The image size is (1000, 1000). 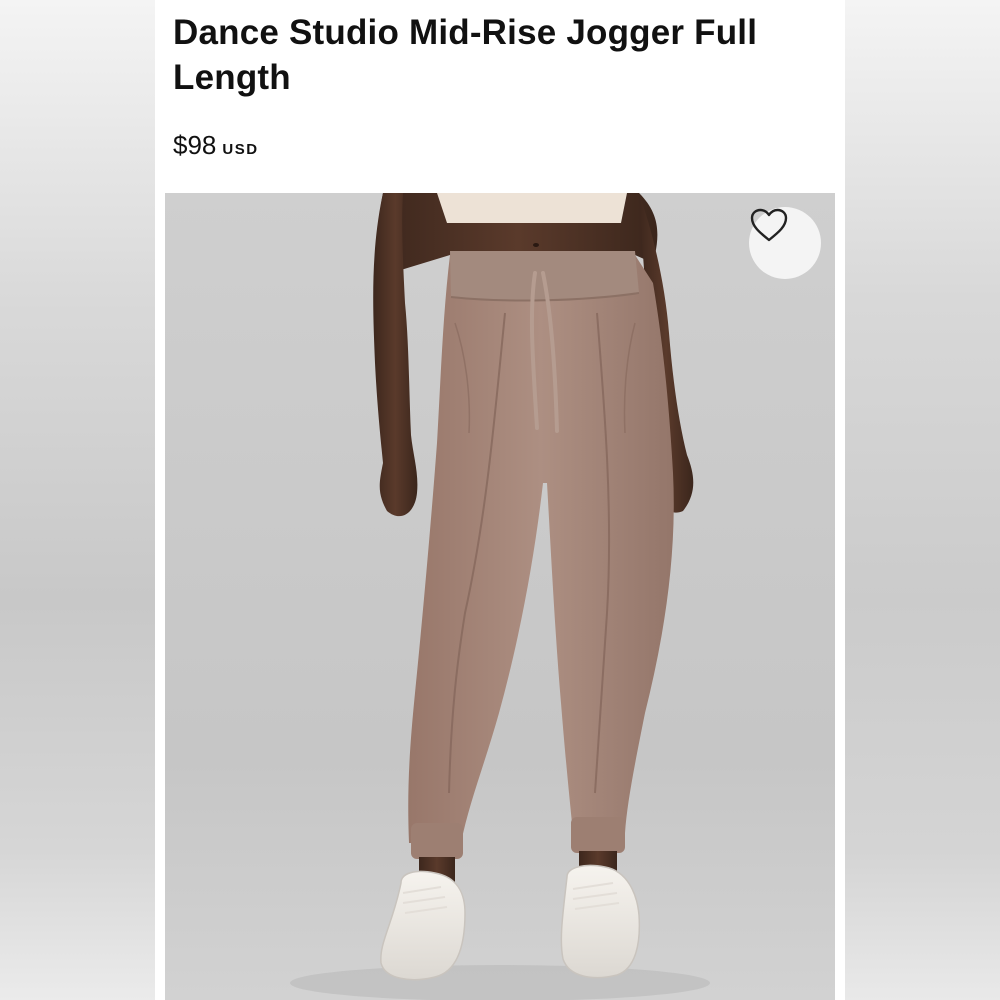 I want to click on product-price: $98 USD, so click(x=216, y=145).